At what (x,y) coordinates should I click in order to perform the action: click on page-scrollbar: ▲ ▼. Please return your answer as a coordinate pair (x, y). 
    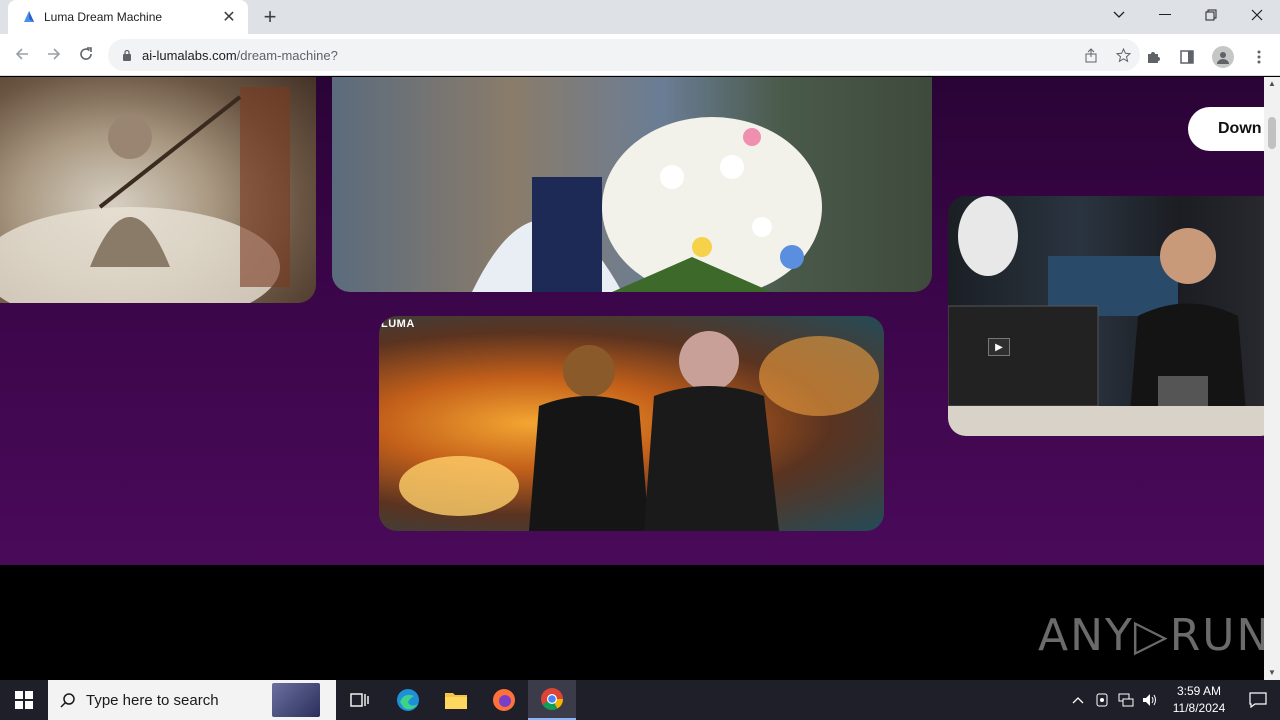
    Looking at the image, I should click on (1272, 378).